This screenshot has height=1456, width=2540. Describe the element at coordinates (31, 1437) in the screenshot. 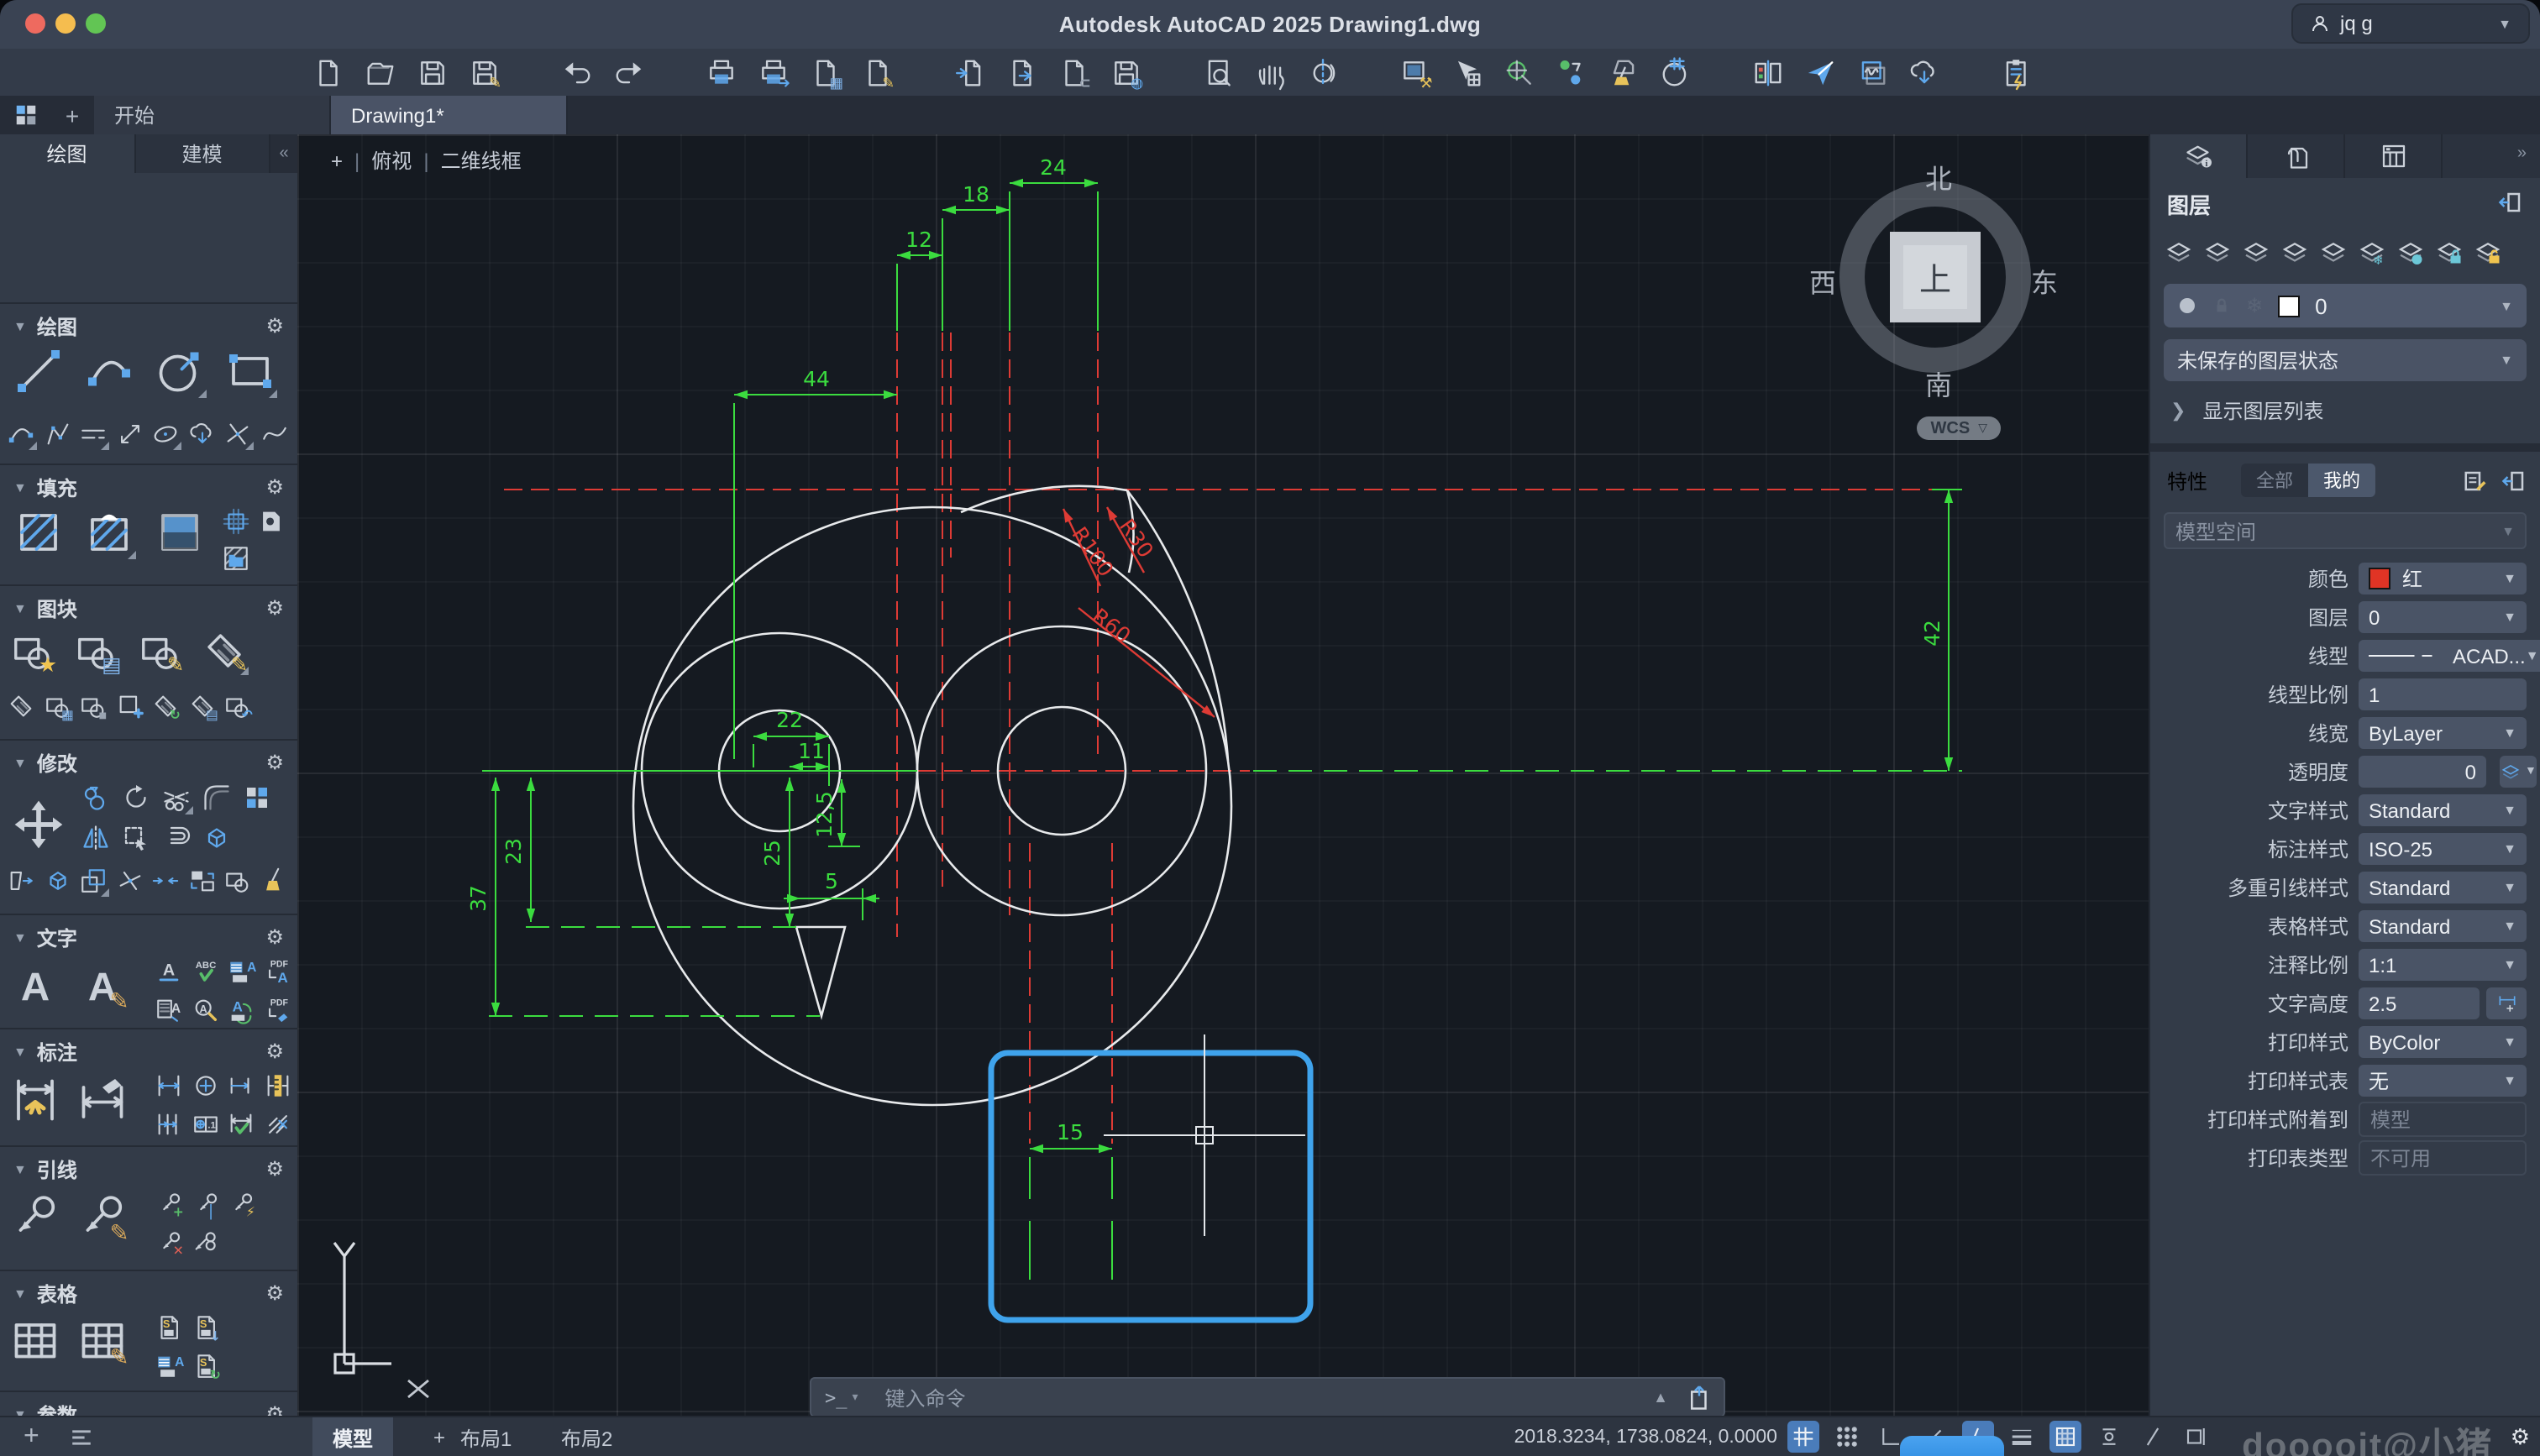

I see `add-palette-icon: +` at that location.